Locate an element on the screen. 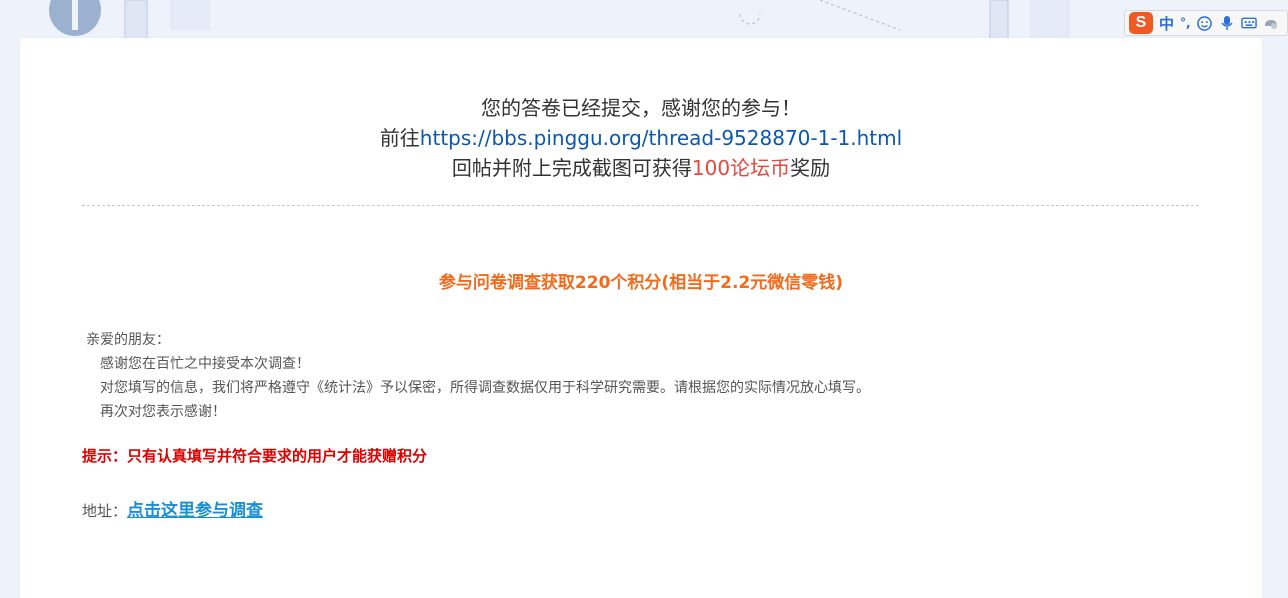  smiley-icon is located at coordinates (1205, 23).